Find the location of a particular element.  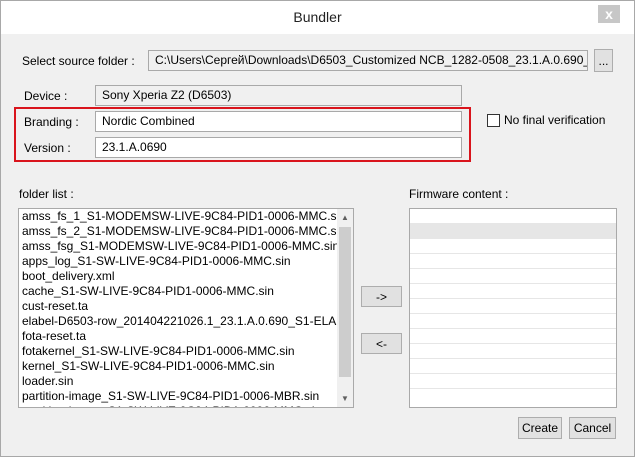

scroll-down-icon: ▼ is located at coordinates (345, 398).